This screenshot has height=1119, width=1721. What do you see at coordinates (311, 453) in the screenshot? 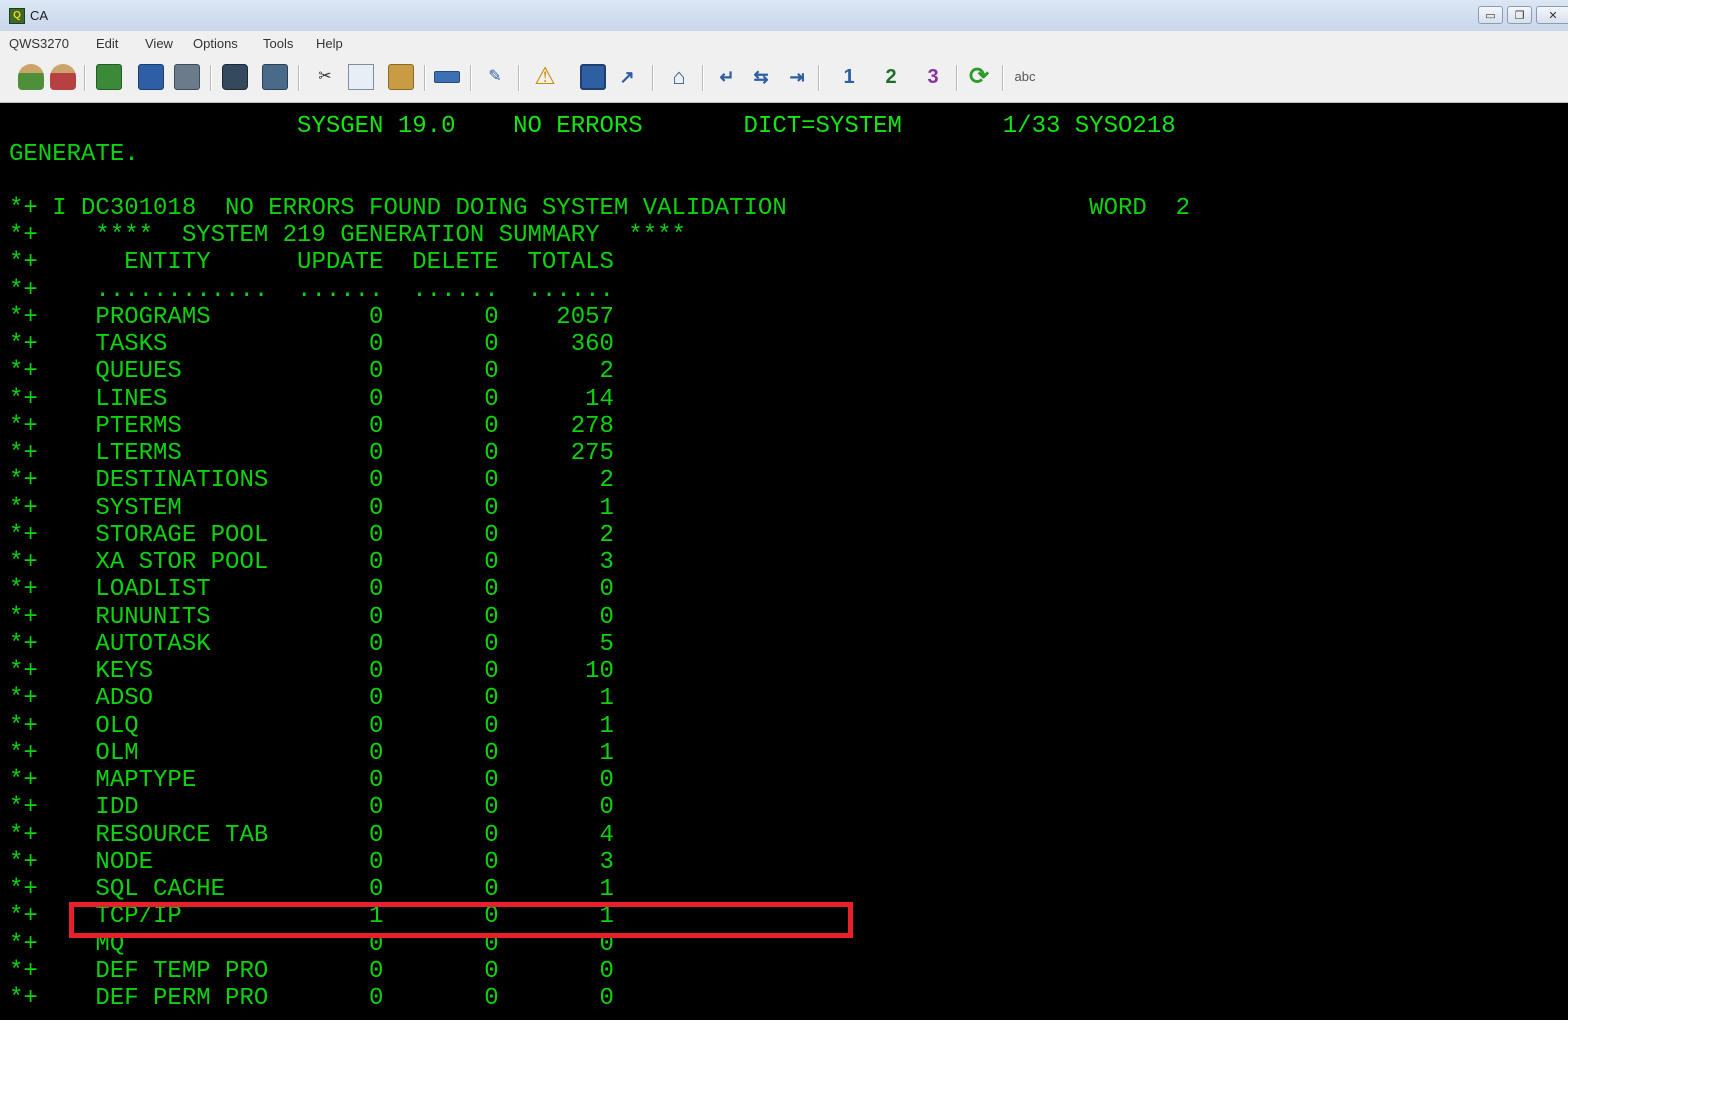
I see `table-row: *+ LTERMS 0 0 275` at bounding box center [311, 453].